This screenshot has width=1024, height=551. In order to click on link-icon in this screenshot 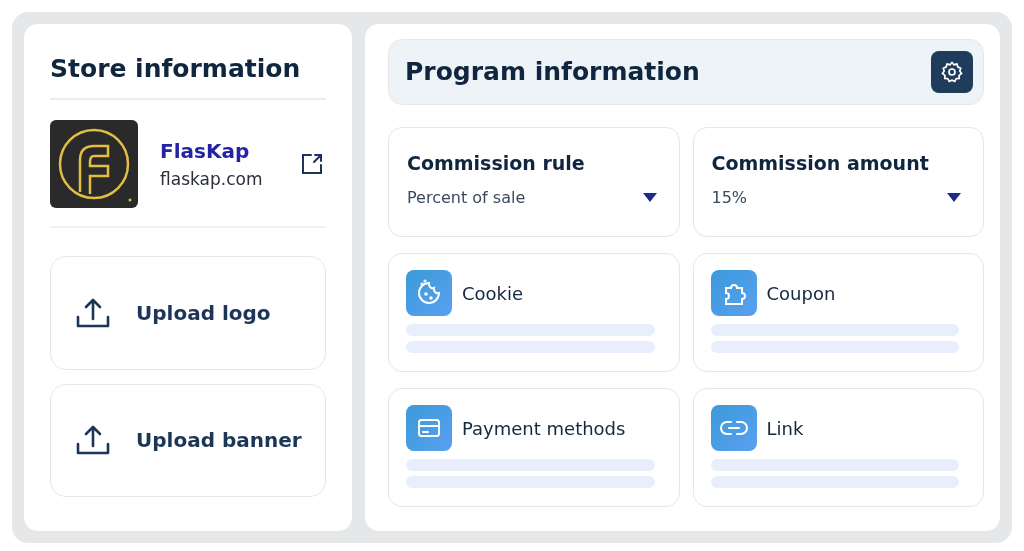, I will do `click(733, 428)`.